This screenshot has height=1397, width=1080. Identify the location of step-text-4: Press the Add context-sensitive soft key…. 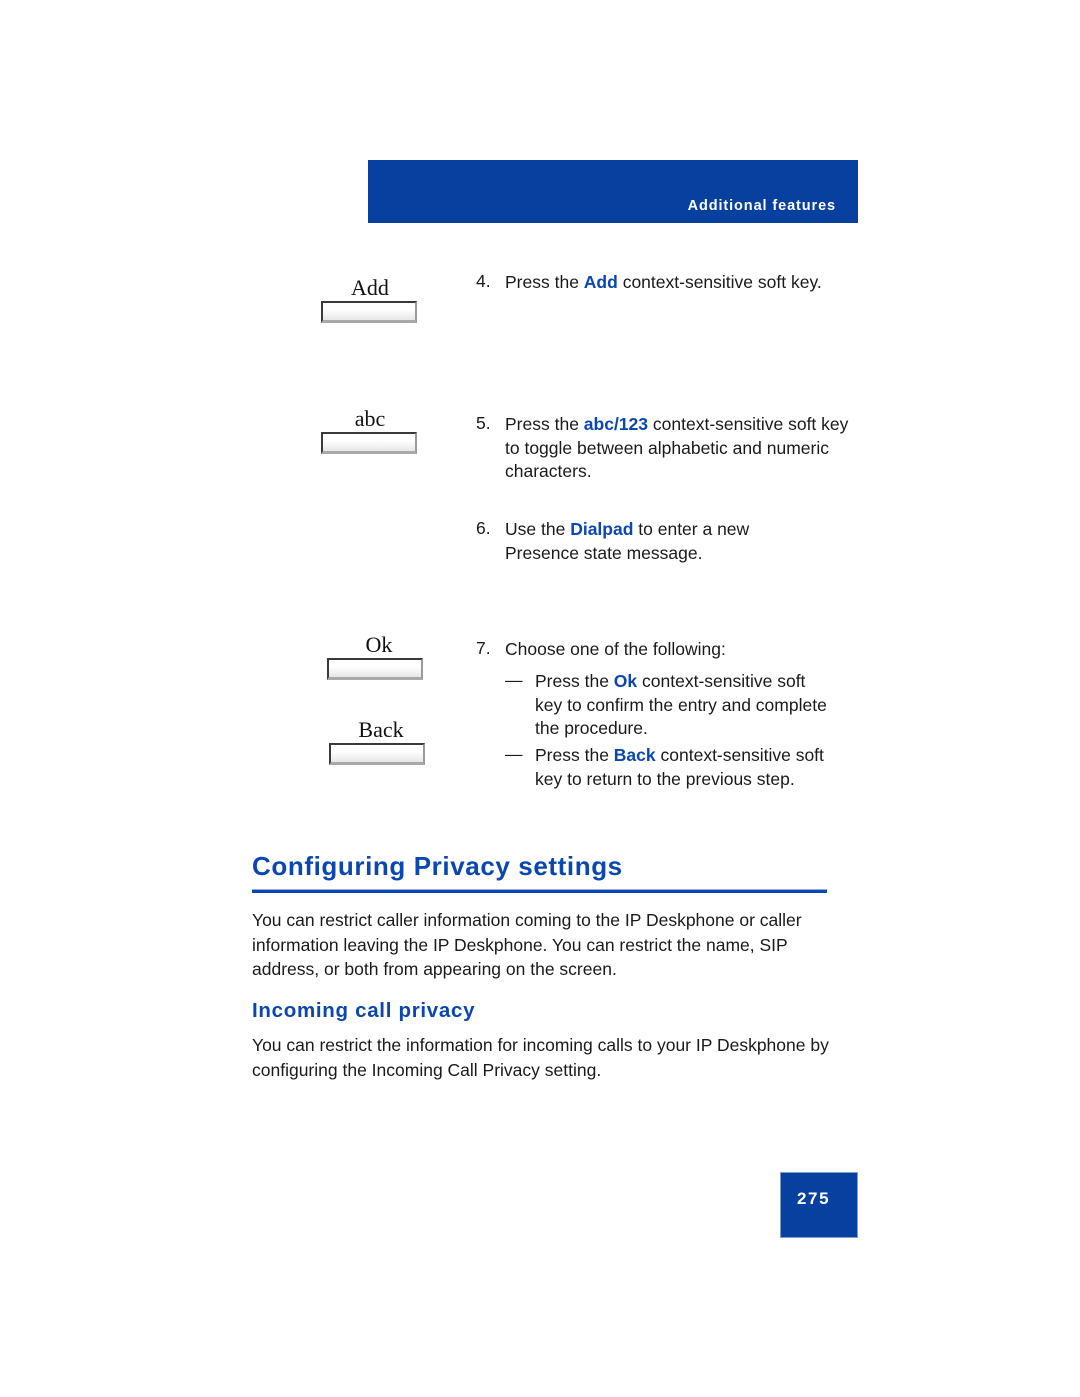
(663, 282).